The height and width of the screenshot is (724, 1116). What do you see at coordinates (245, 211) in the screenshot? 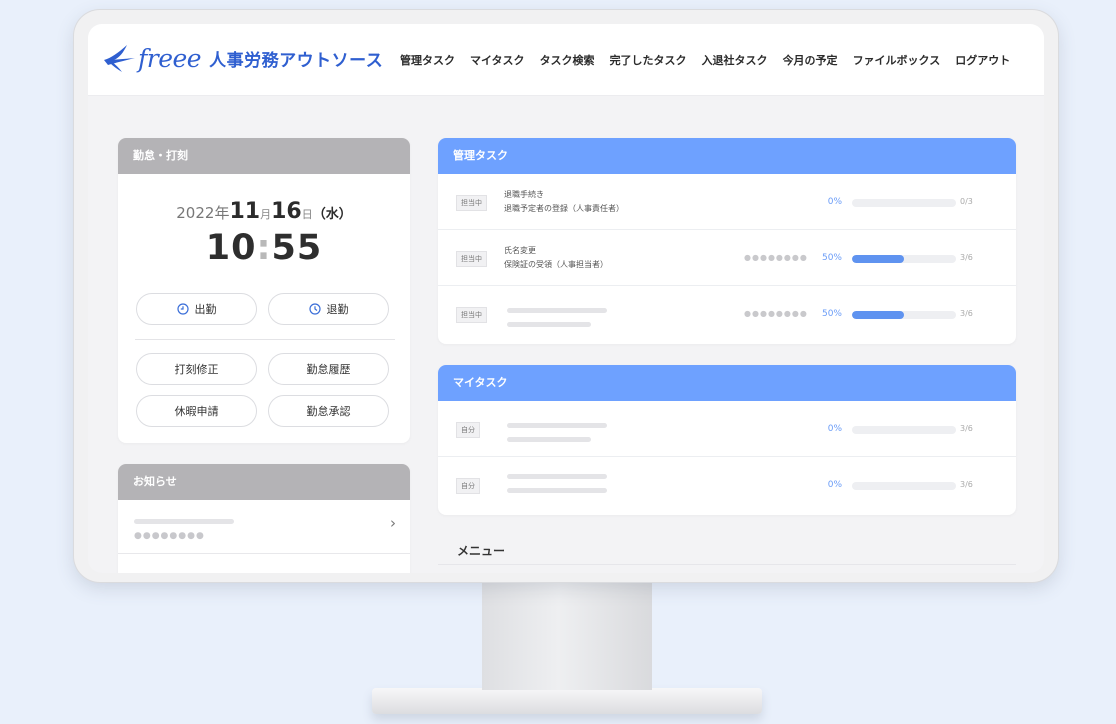
I see `date-month: 11` at bounding box center [245, 211].